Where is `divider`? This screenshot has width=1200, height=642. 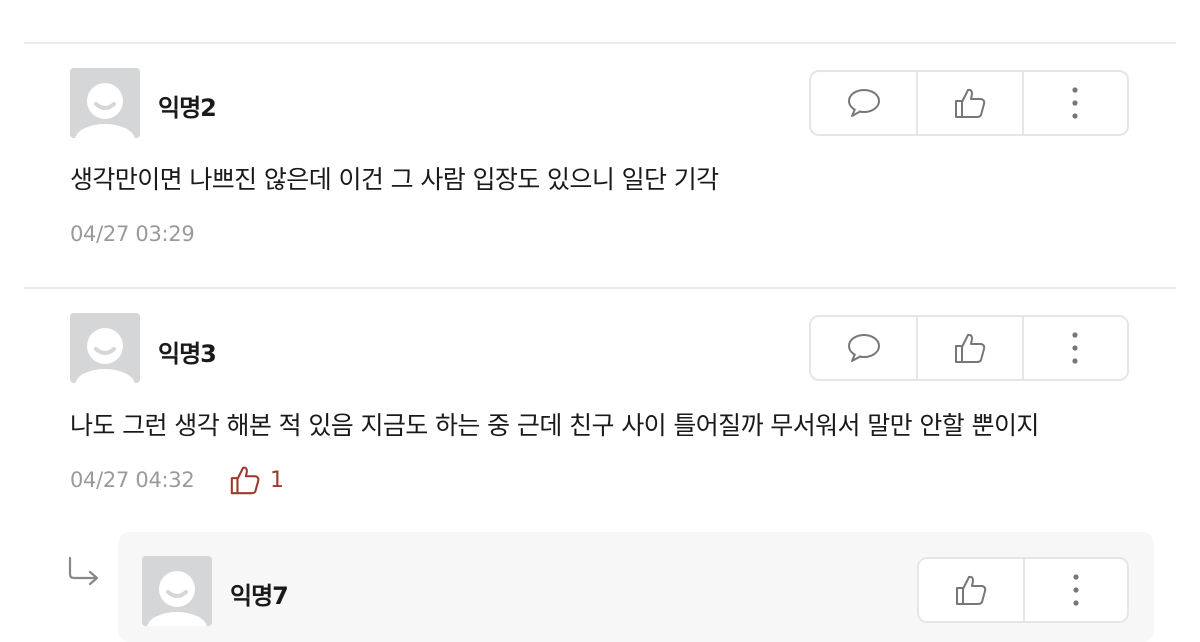
divider is located at coordinates (600, 288).